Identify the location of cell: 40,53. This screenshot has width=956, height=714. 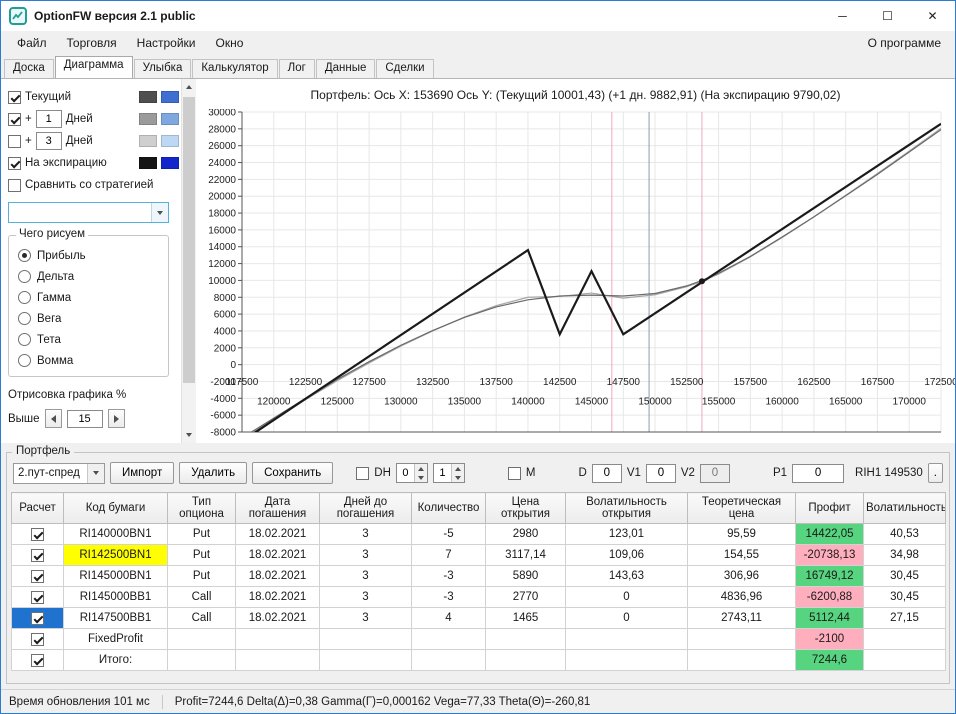
(904, 534).